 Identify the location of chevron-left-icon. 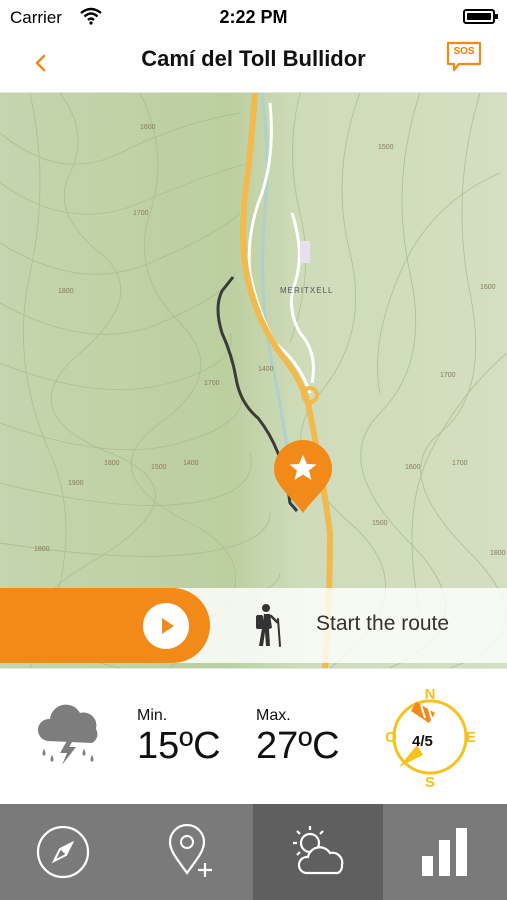
(40, 63).